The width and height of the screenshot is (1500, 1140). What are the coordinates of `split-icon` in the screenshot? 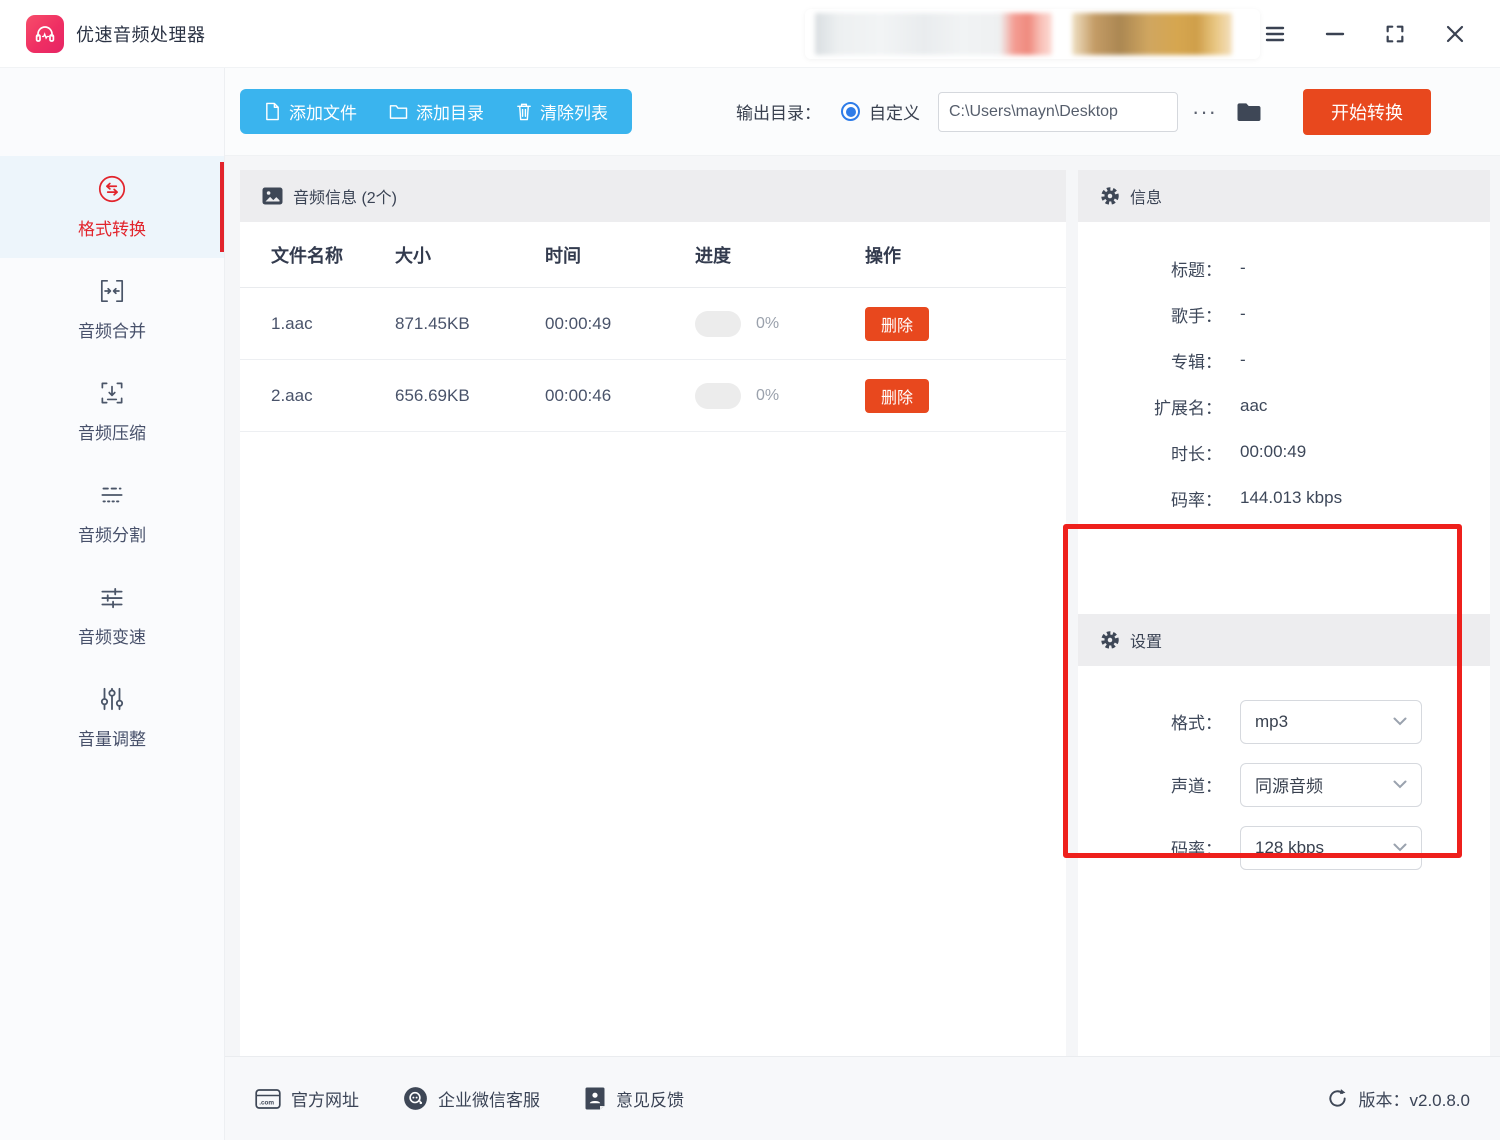 It's located at (112, 495).